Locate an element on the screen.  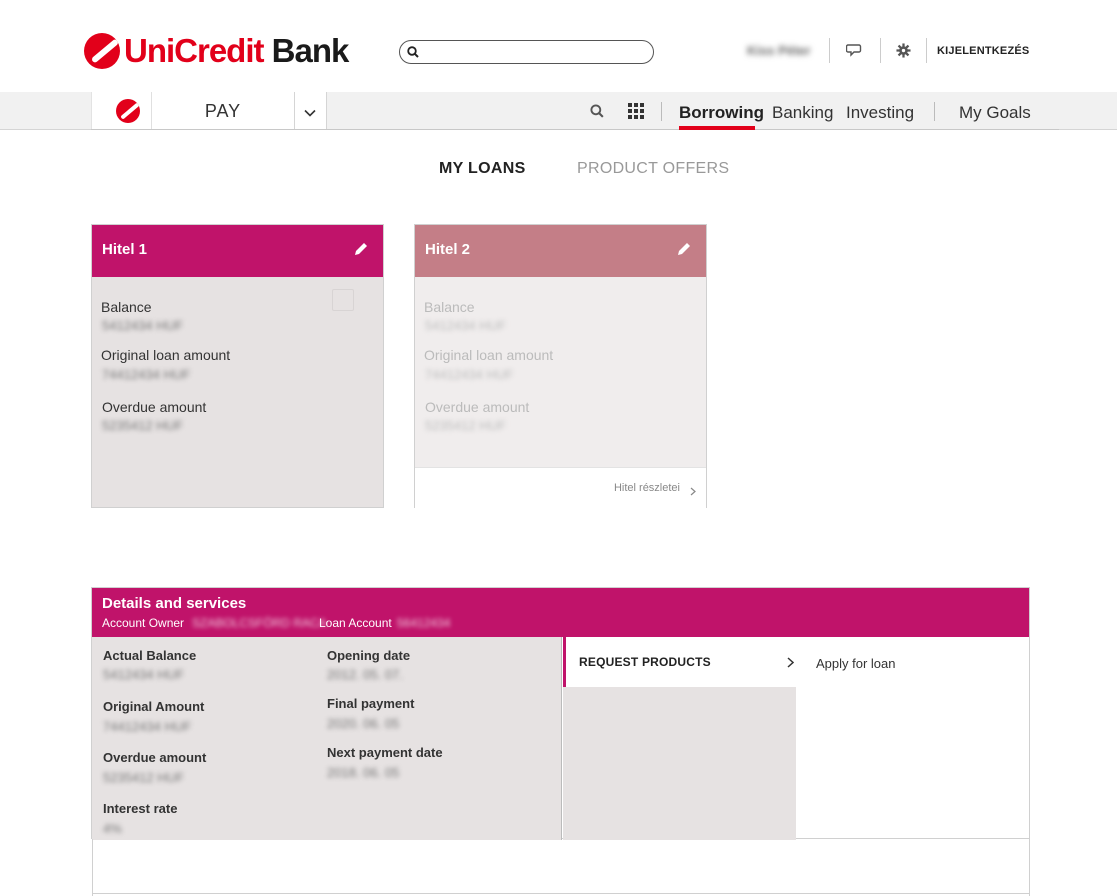
chevron-down-icon is located at coordinates (310, 113).